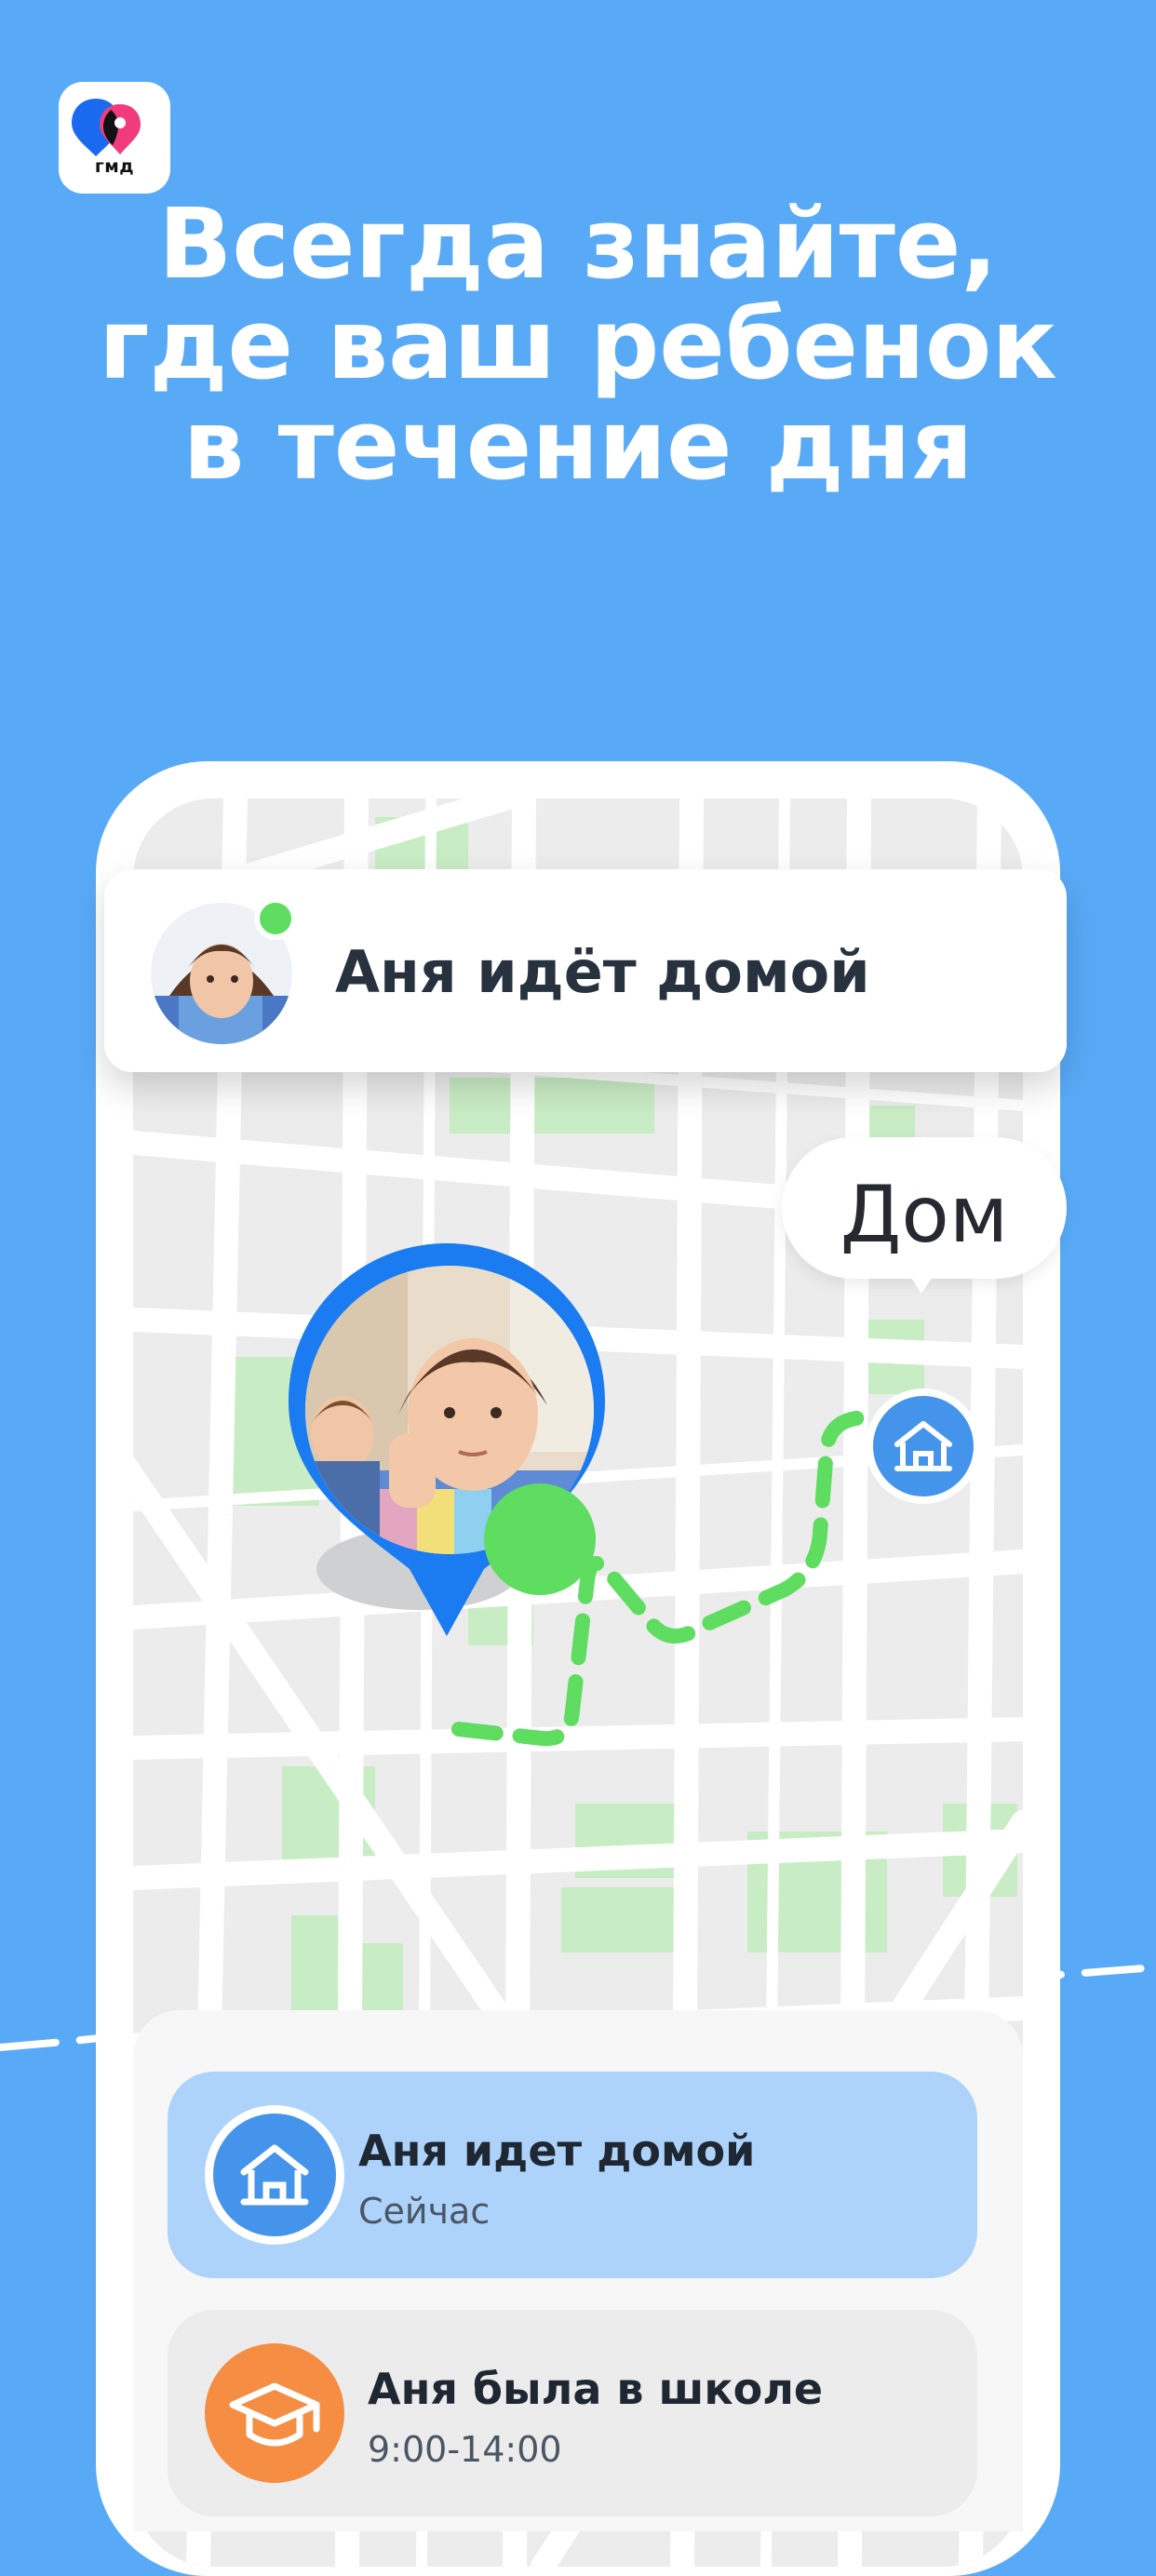 This screenshot has width=1156, height=2576. Describe the element at coordinates (921, 1278) in the screenshot. I see `home-bubble-tail` at that location.